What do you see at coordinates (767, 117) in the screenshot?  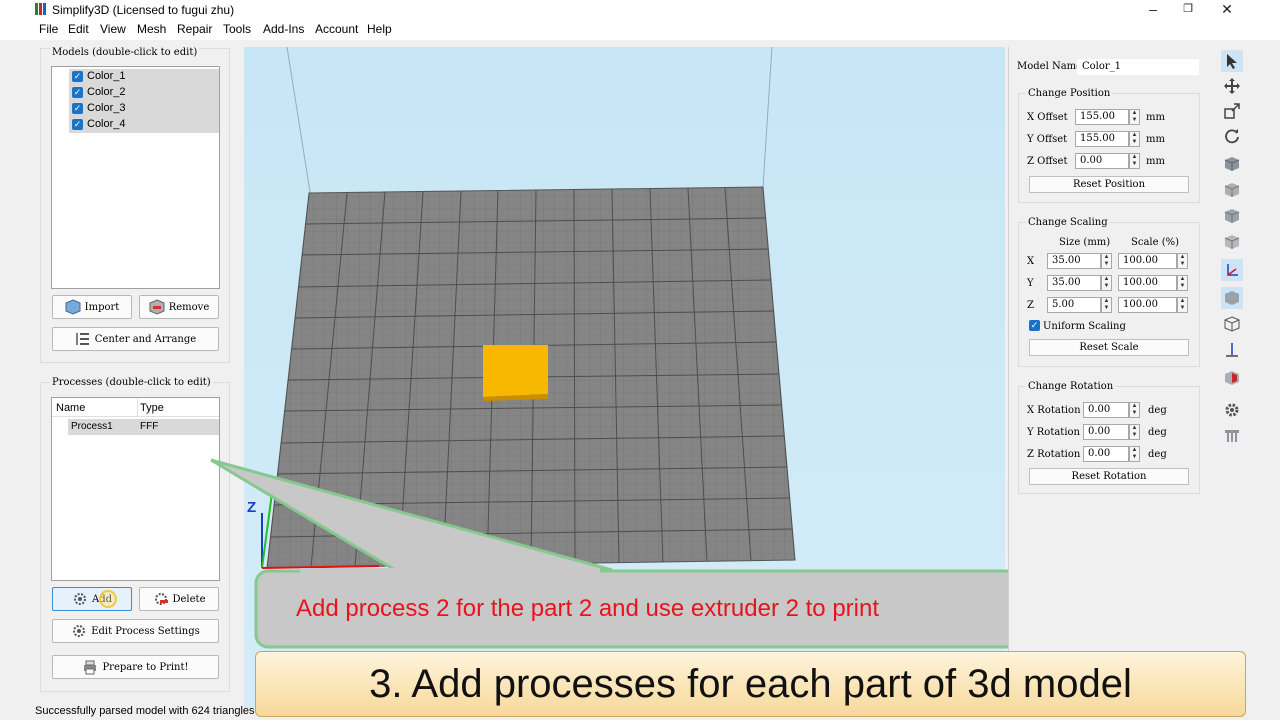 I see `build-volume-edge` at bounding box center [767, 117].